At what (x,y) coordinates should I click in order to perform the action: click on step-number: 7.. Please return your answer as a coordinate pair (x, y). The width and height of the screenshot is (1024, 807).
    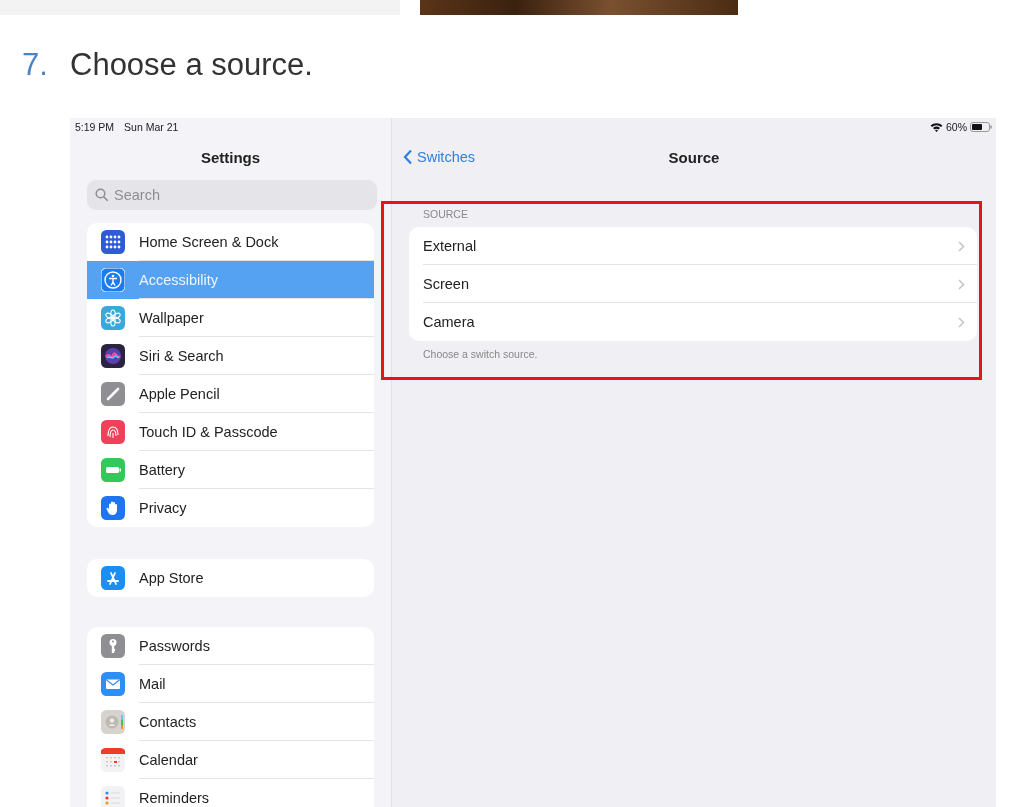
    Looking at the image, I should click on (35, 65).